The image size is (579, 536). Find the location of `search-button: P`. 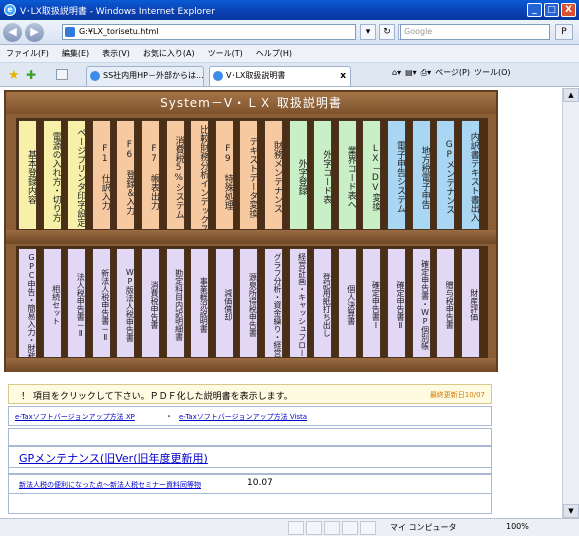

search-button: P is located at coordinates (564, 32).